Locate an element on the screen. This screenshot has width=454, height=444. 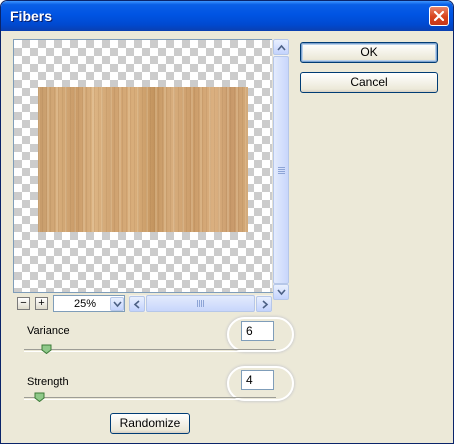
close-button is located at coordinates (439, 16).